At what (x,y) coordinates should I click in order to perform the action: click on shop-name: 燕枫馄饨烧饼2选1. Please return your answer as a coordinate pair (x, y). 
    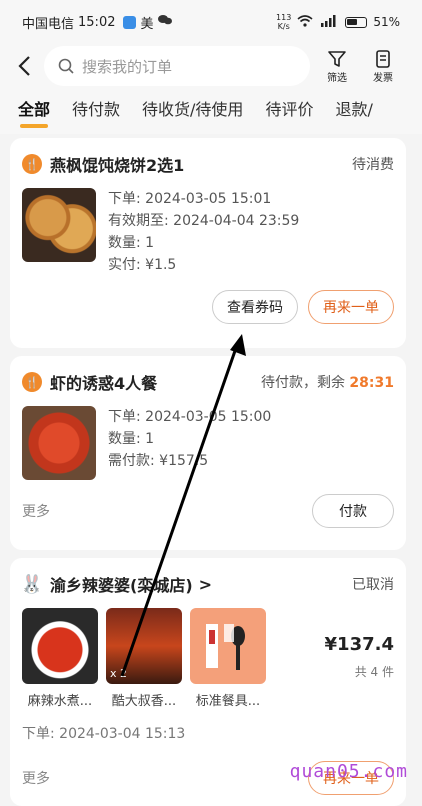
    Looking at the image, I should click on (117, 164).